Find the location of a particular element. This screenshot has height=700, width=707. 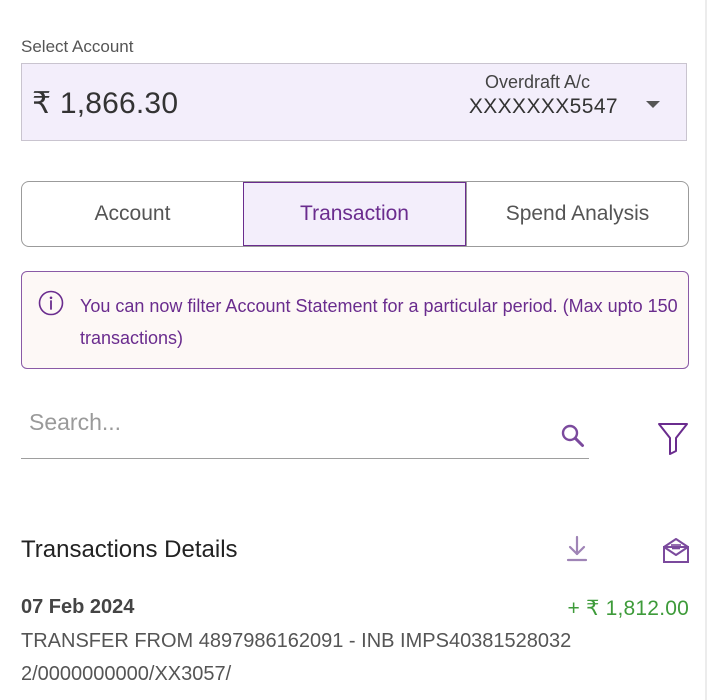

select-account-label: Select Account is located at coordinates (77, 46).